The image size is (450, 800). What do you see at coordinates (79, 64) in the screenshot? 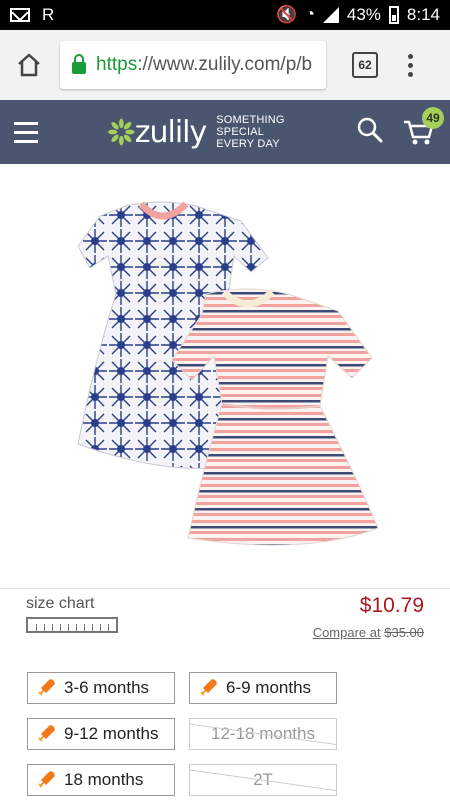
I see `lock-icon` at bounding box center [79, 64].